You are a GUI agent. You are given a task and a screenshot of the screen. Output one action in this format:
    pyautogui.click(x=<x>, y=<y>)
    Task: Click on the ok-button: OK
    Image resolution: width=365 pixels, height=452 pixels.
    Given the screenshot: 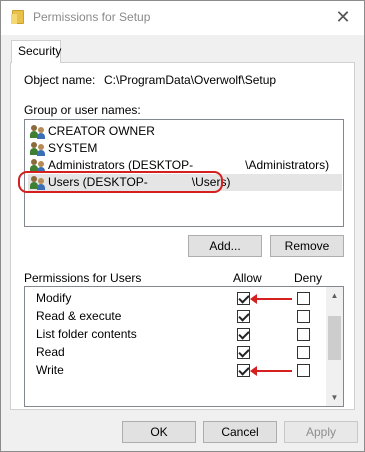 What is the action you would take?
    pyautogui.click(x=159, y=432)
    